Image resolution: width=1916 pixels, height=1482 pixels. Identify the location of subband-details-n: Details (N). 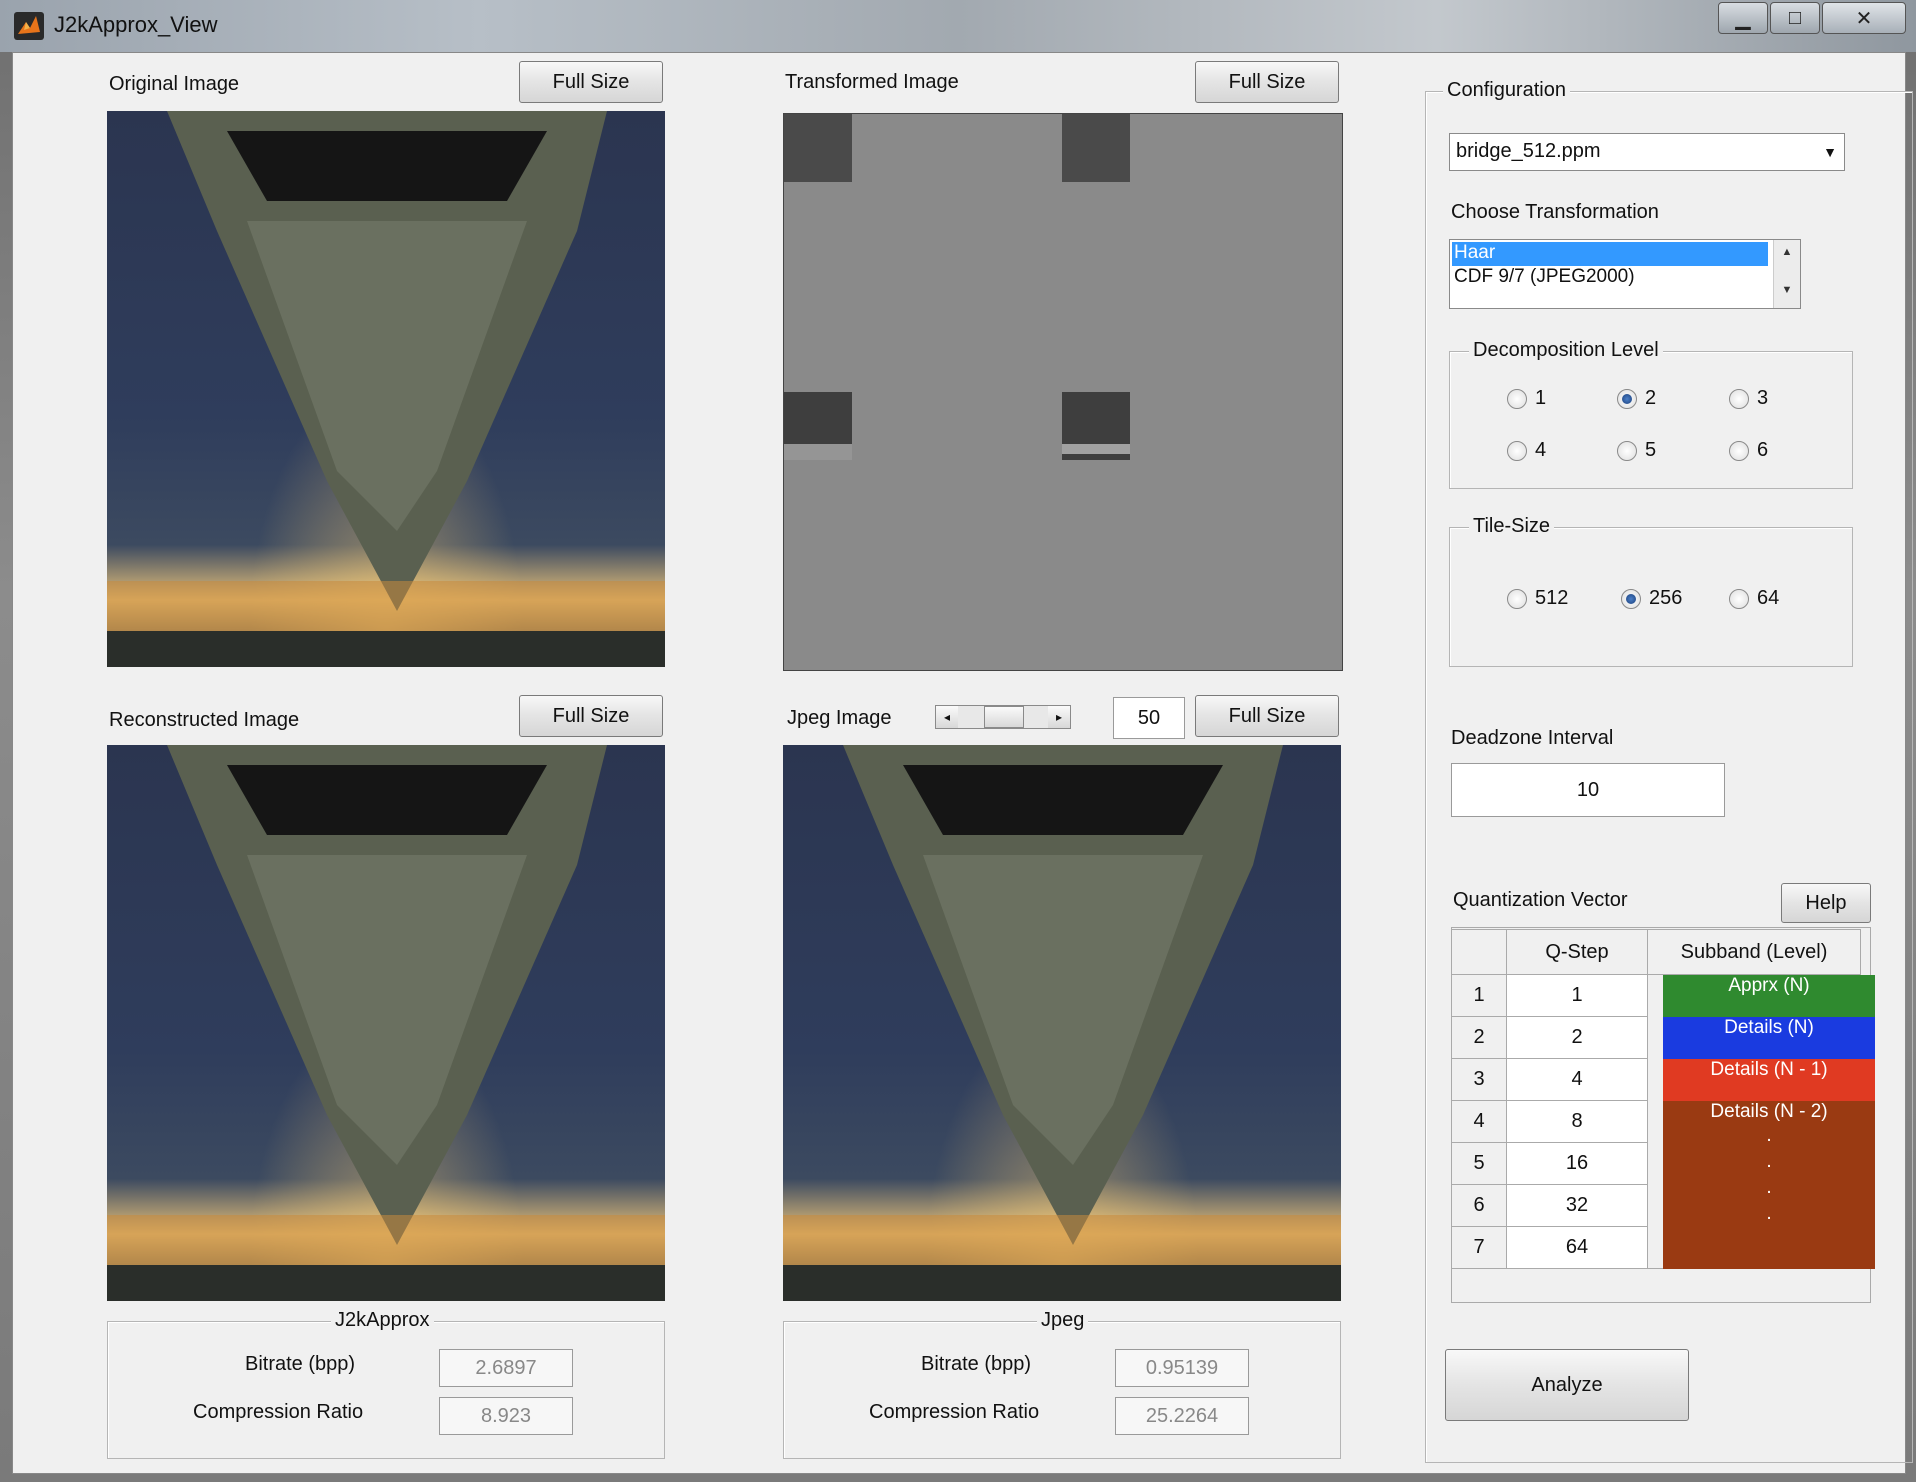
(1769, 1038).